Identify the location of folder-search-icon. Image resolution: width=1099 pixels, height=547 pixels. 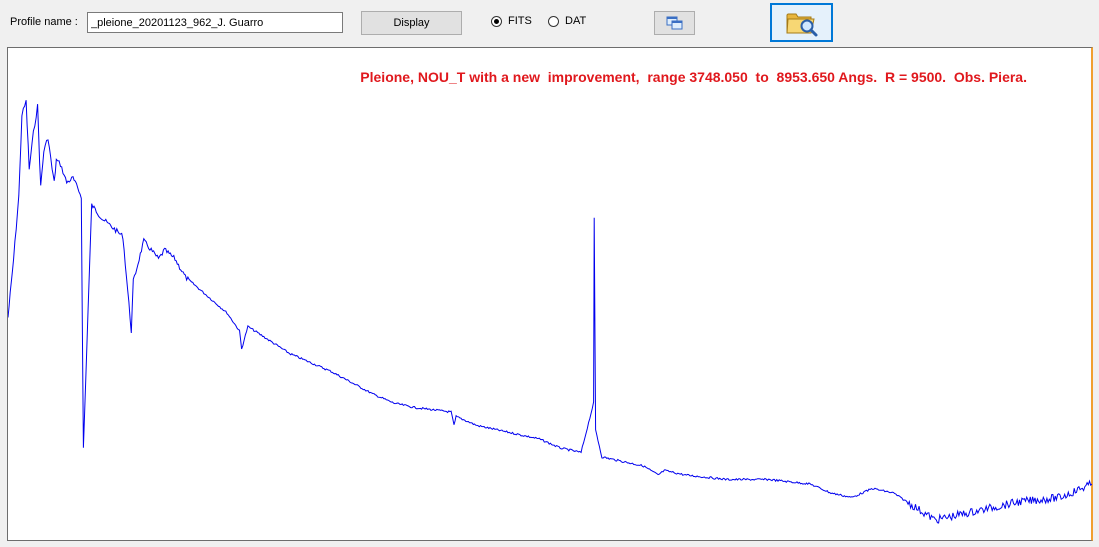
(801, 24).